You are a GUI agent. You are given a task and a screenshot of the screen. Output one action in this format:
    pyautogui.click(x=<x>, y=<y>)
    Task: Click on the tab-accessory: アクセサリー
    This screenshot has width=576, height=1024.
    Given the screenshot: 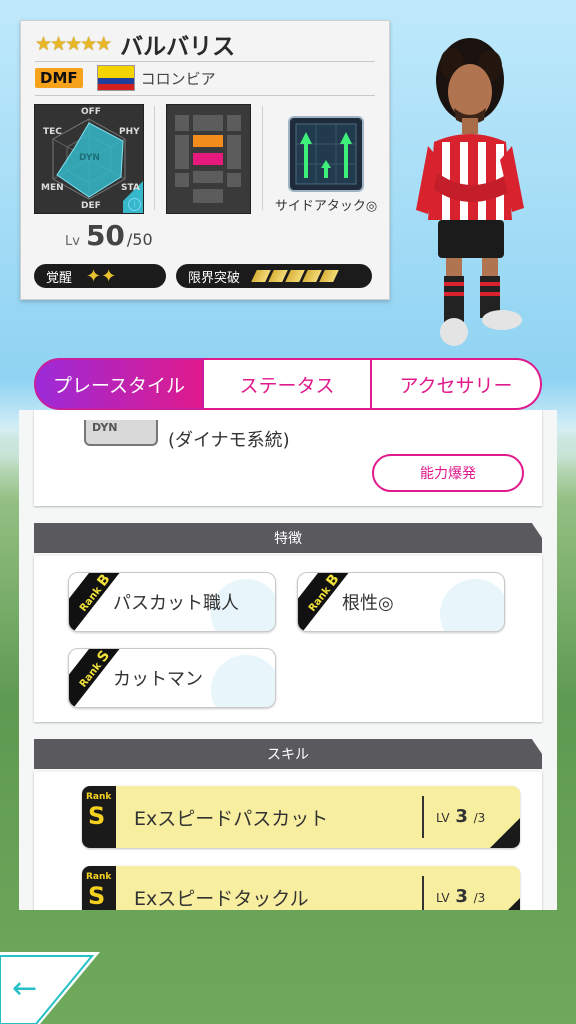 What is the action you would take?
    pyautogui.click(x=457, y=384)
    